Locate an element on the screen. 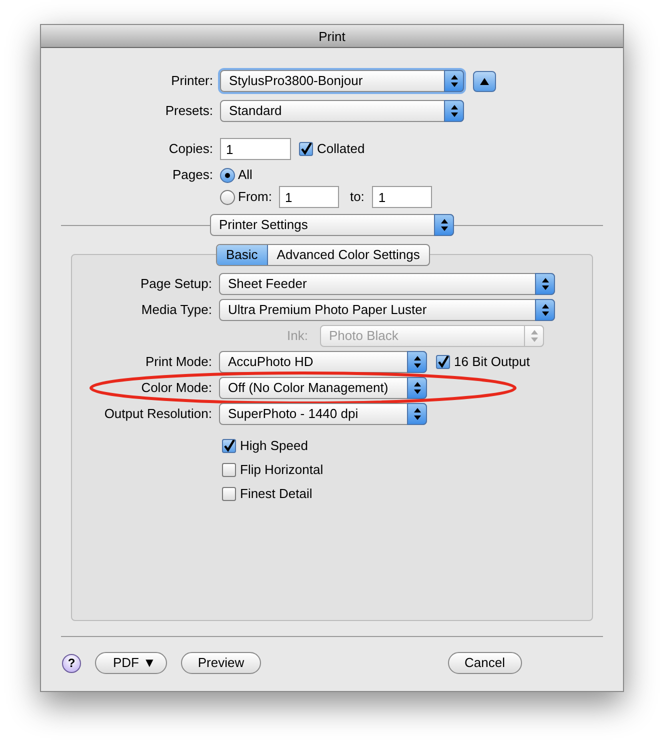 This screenshot has height=747, width=663. field-label: Print Mode: is located at coordinates (178, 362).